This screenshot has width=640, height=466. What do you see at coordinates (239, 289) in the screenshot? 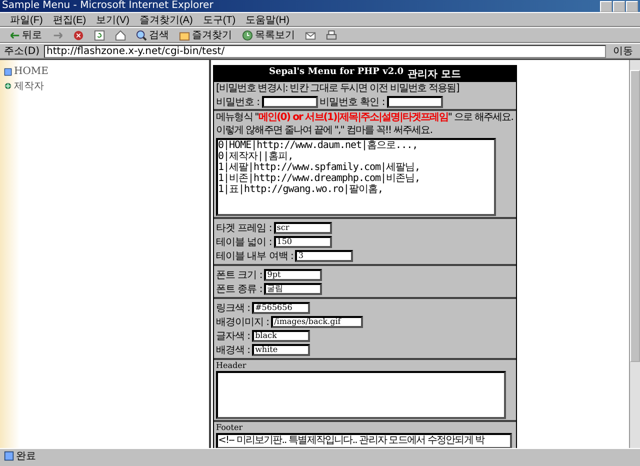
I see `field-label: 폰트 종류 :` at bounding box center [239, 289].